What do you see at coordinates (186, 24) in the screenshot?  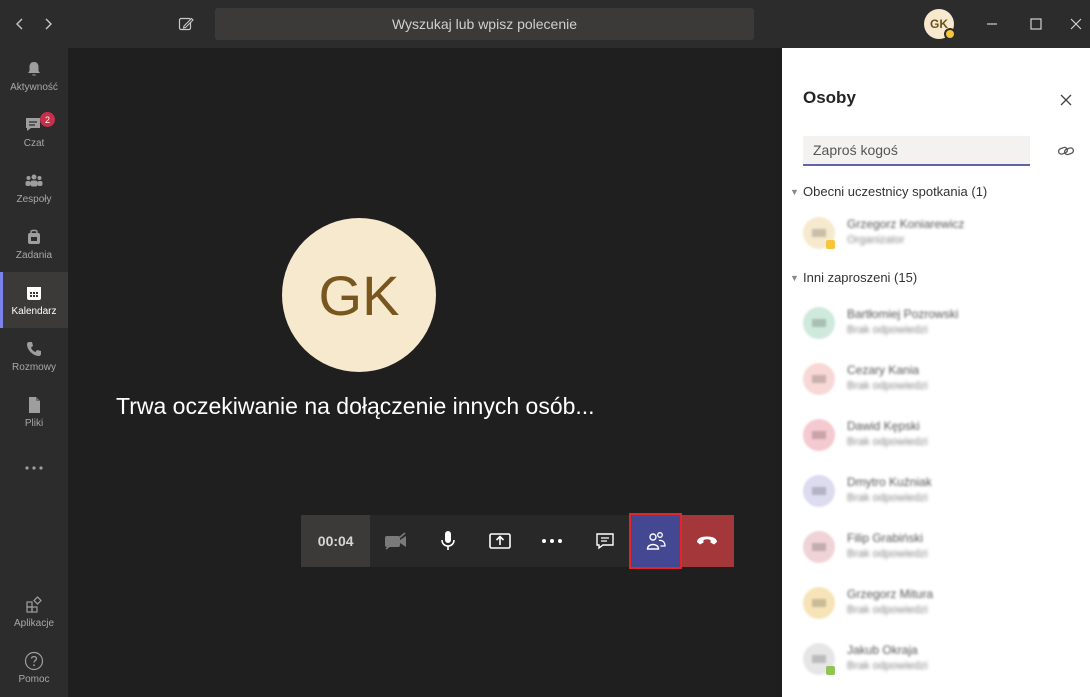 I see `compose-icon` at bounding box center [186, 24].